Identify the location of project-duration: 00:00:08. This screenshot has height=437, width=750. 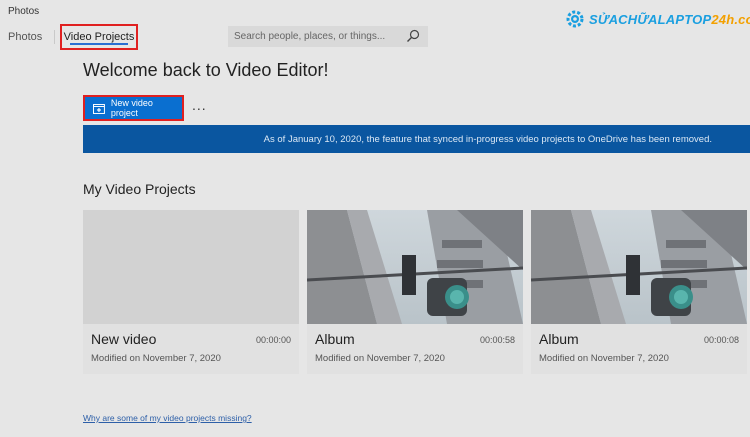
(721, 340).